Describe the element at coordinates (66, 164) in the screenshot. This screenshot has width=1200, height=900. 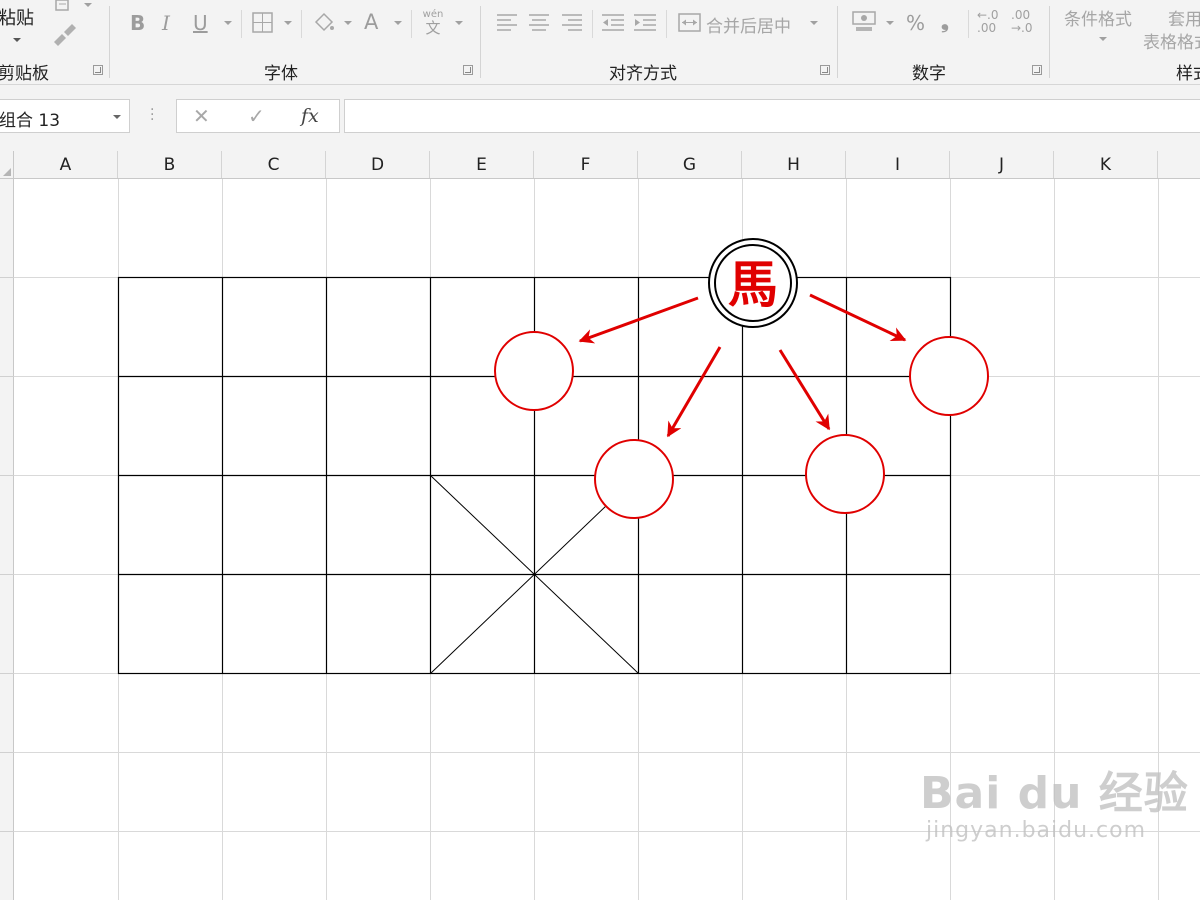
I see `column-header-a: A` at that location.